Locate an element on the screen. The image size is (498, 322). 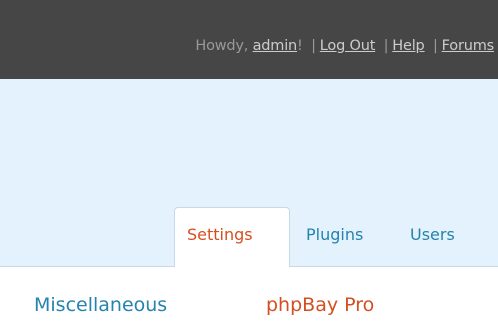
tab-settings-label: Settings is located at coordinates (220, 234).